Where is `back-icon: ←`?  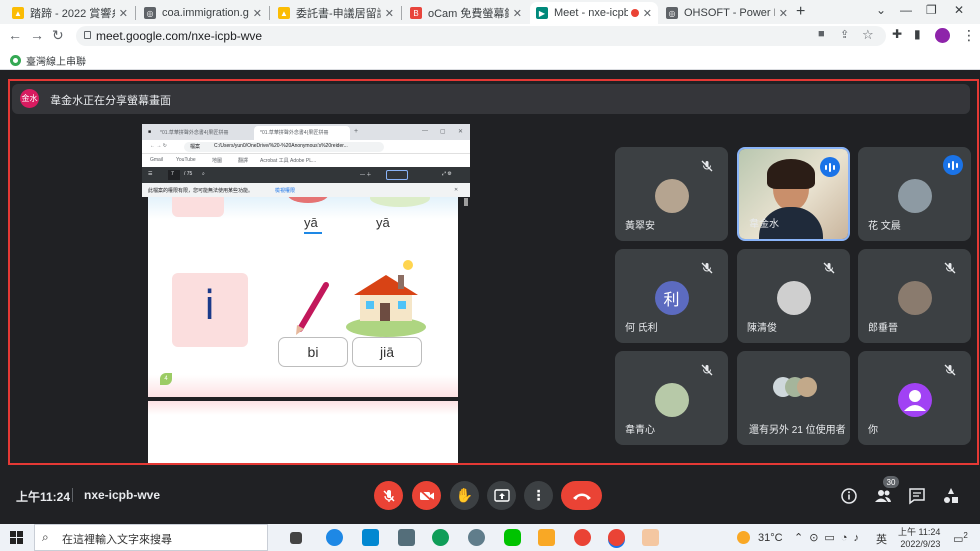 back-icon: ← is located at coordinates (15, 35).